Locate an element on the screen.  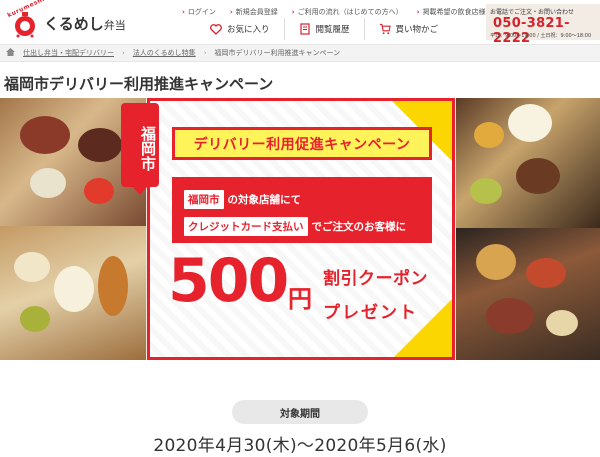
bento-photo-onigiri is located at coordinates (73, 293).